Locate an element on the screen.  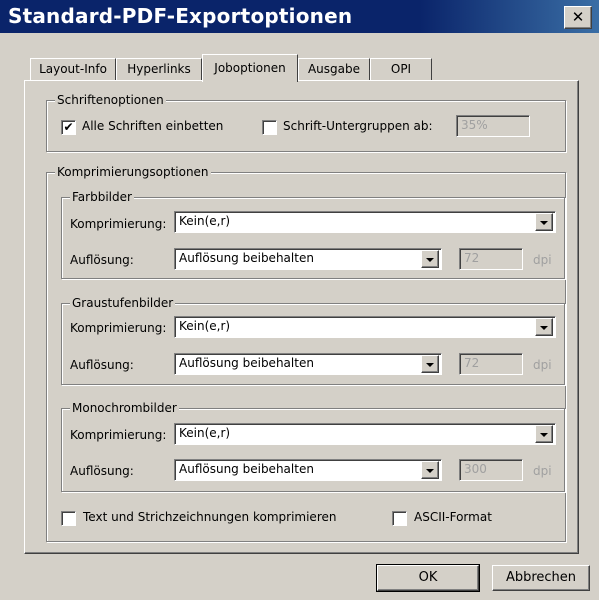
tab-ausgabe: Ausgabe is located at coordinates (334, 69).